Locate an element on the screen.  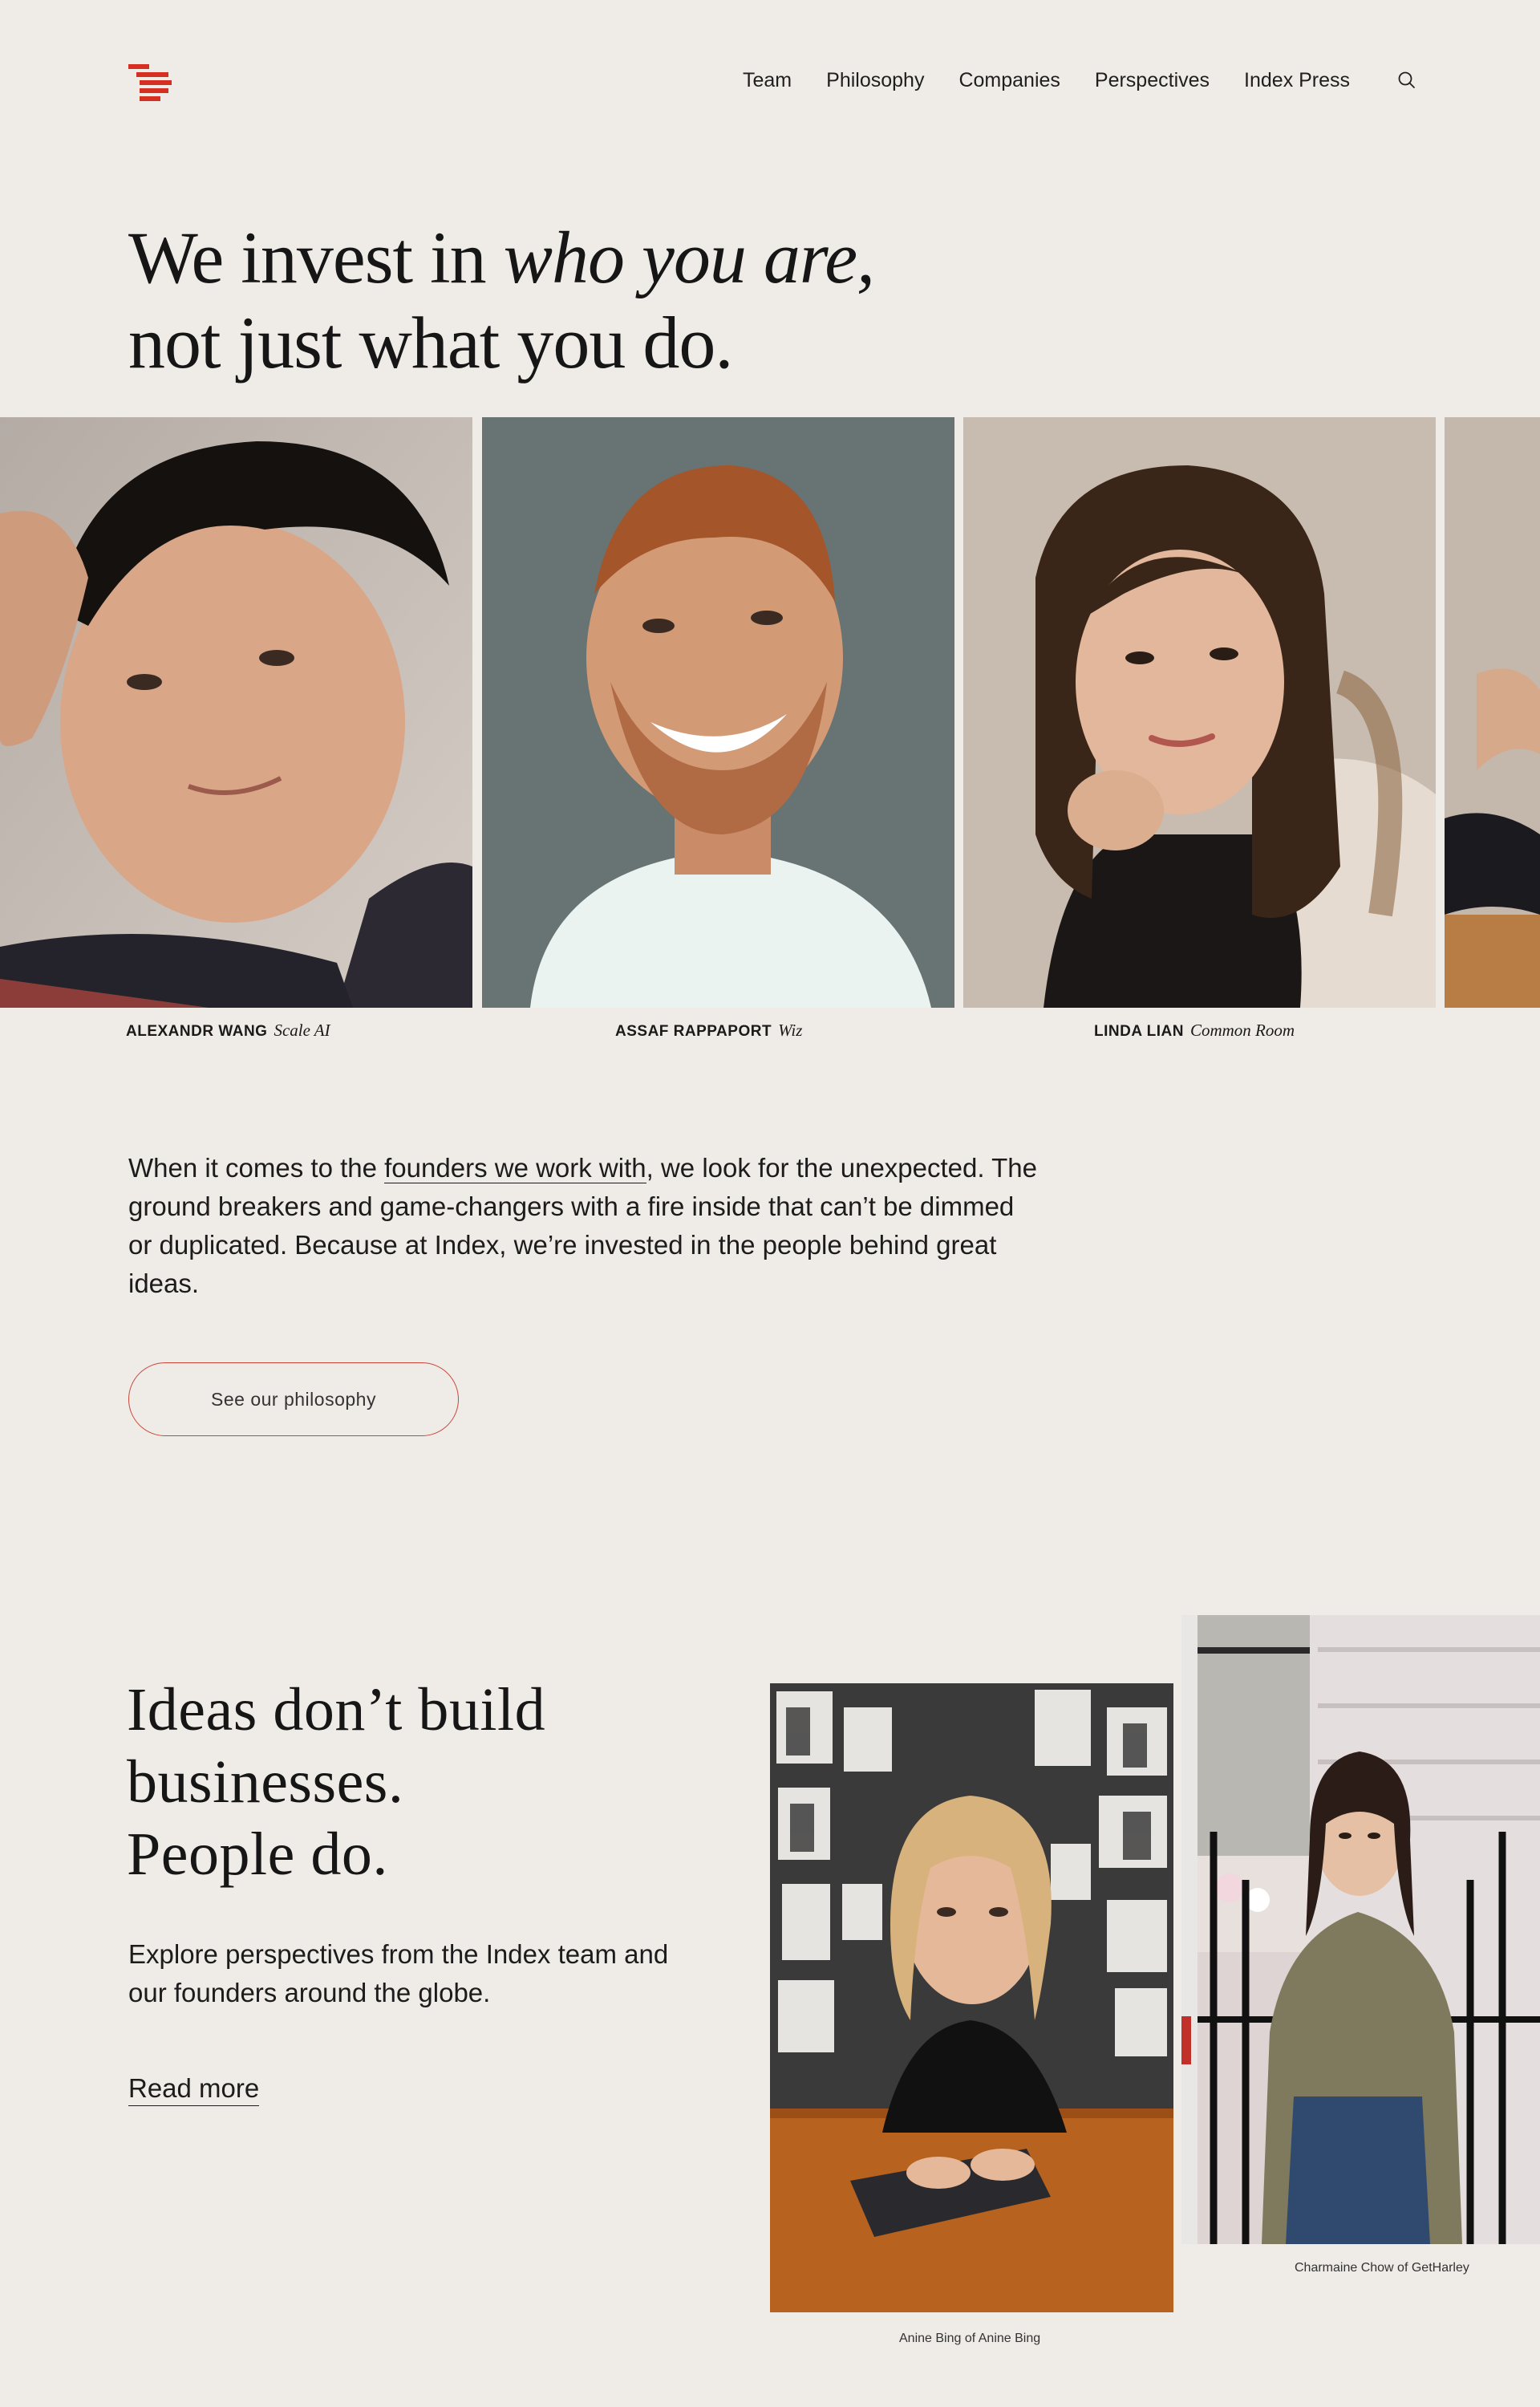
hero-line1-emphasis: who you are, is located at coordinates (689, 257).